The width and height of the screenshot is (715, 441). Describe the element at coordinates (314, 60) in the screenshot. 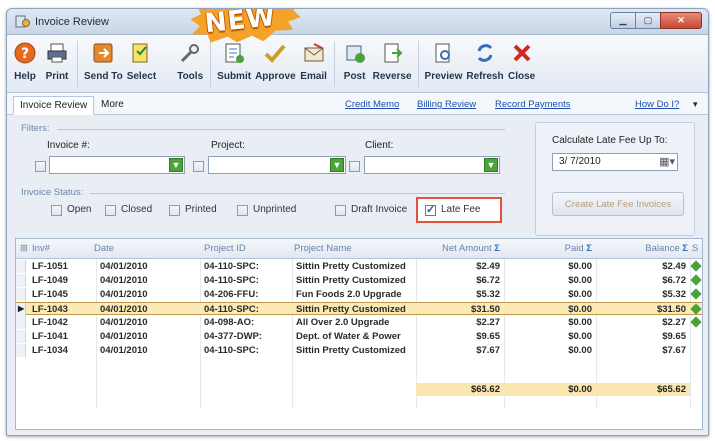

I see `email-button: Email` at that location.